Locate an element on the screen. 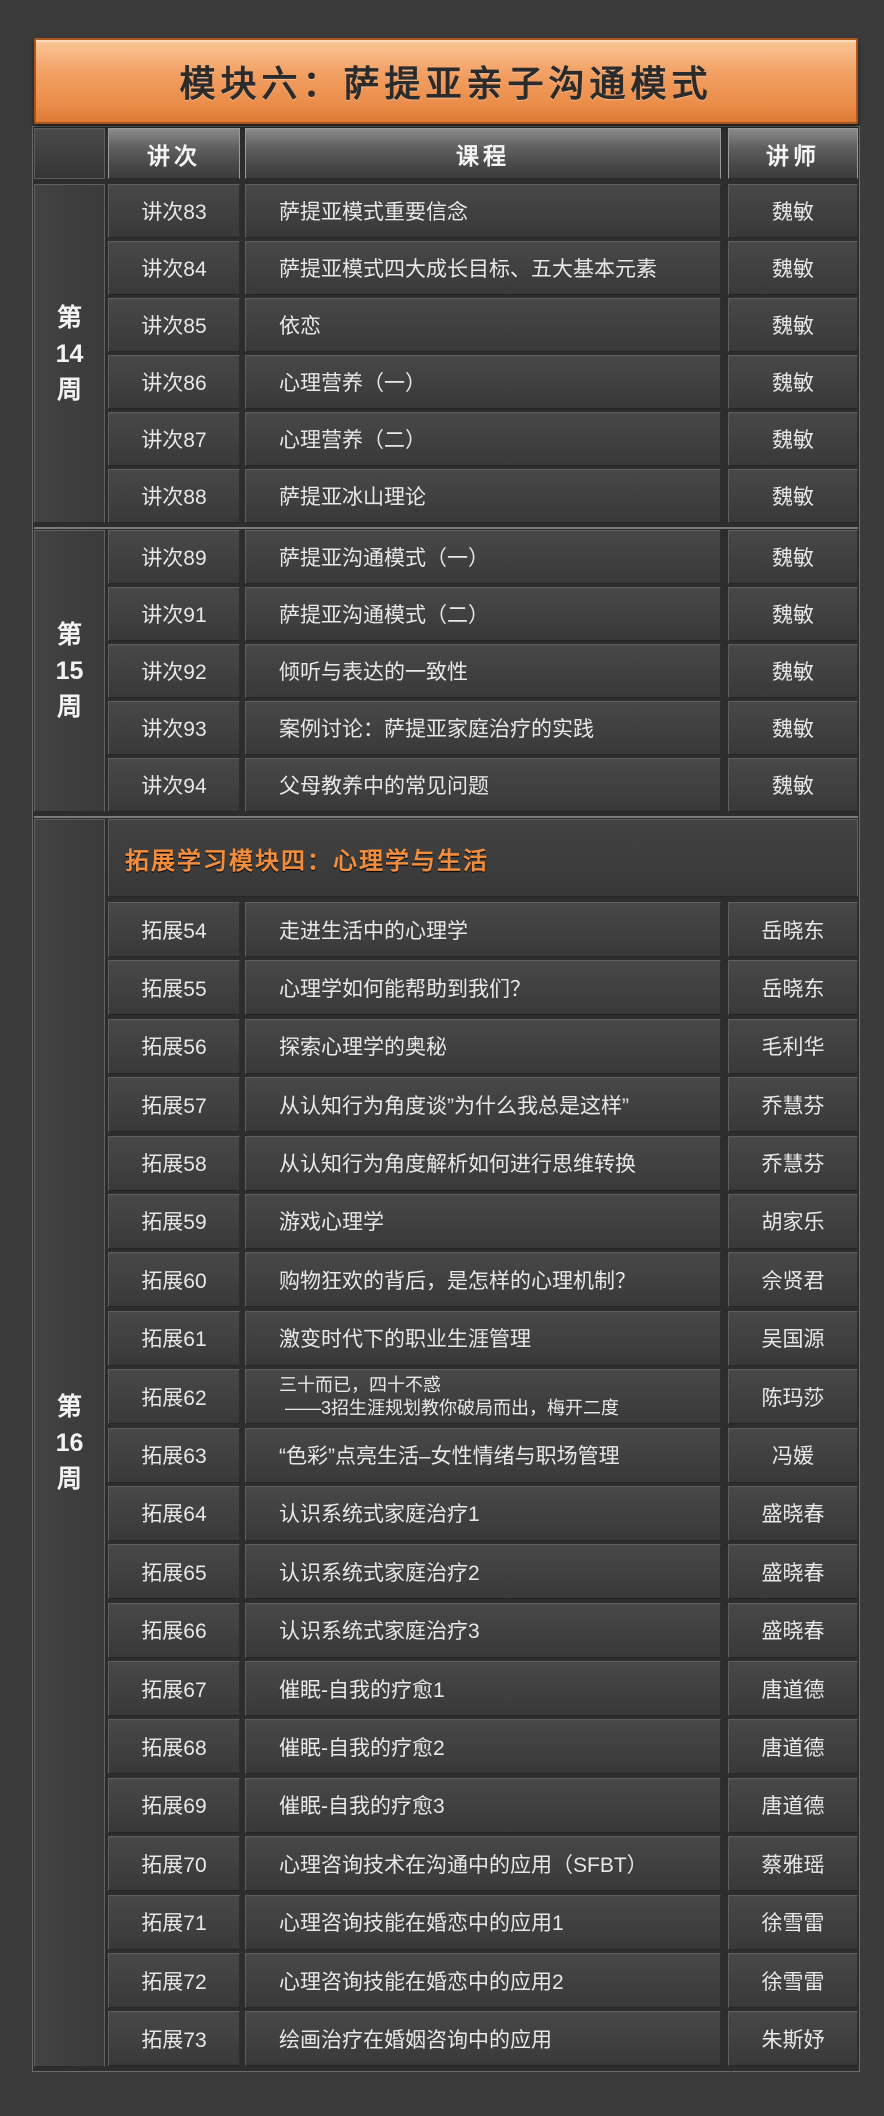 Image resolution: width=884 pixels, height=2116 pixels. lesson-row: 拓展71 心理咨询技能在婚恋中的应用1 徐雪雷 is located at coordinates (483, 1922).